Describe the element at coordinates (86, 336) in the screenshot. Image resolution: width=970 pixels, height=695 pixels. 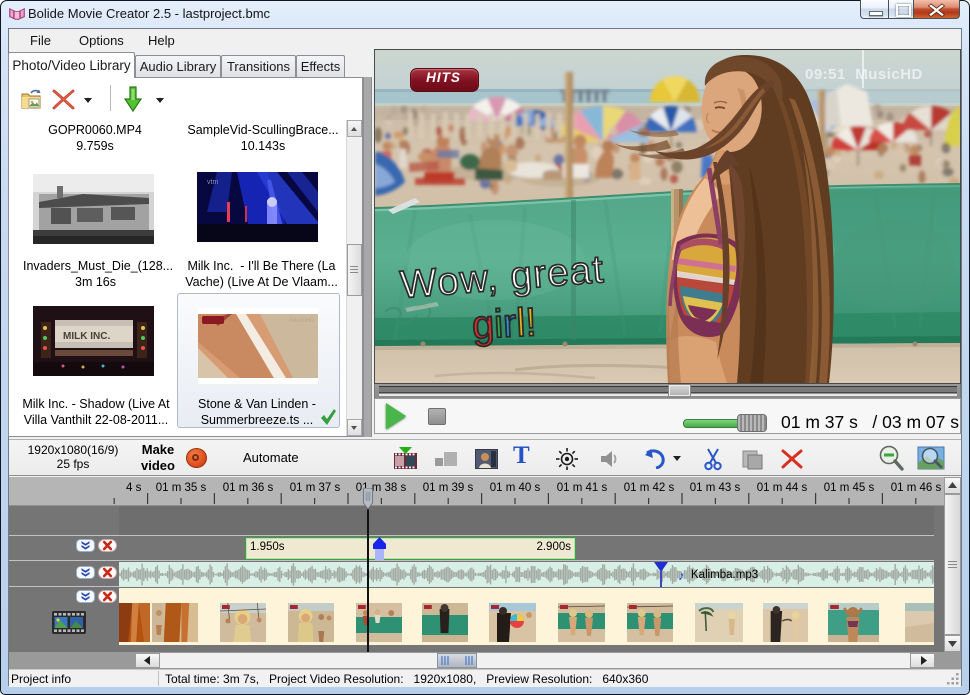
I see `svg-text: MILK INC.` at that location.